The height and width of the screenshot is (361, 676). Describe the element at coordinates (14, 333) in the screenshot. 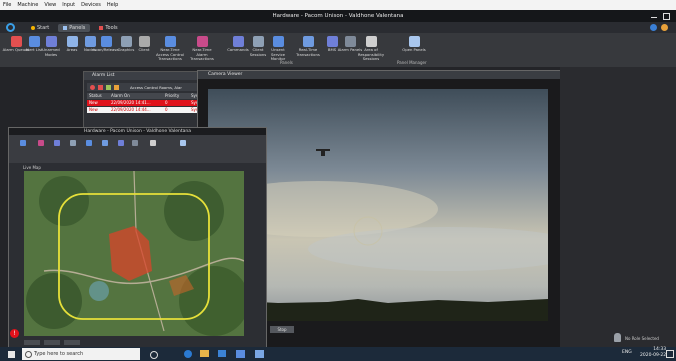

I see `alert-icon: !` at that location.